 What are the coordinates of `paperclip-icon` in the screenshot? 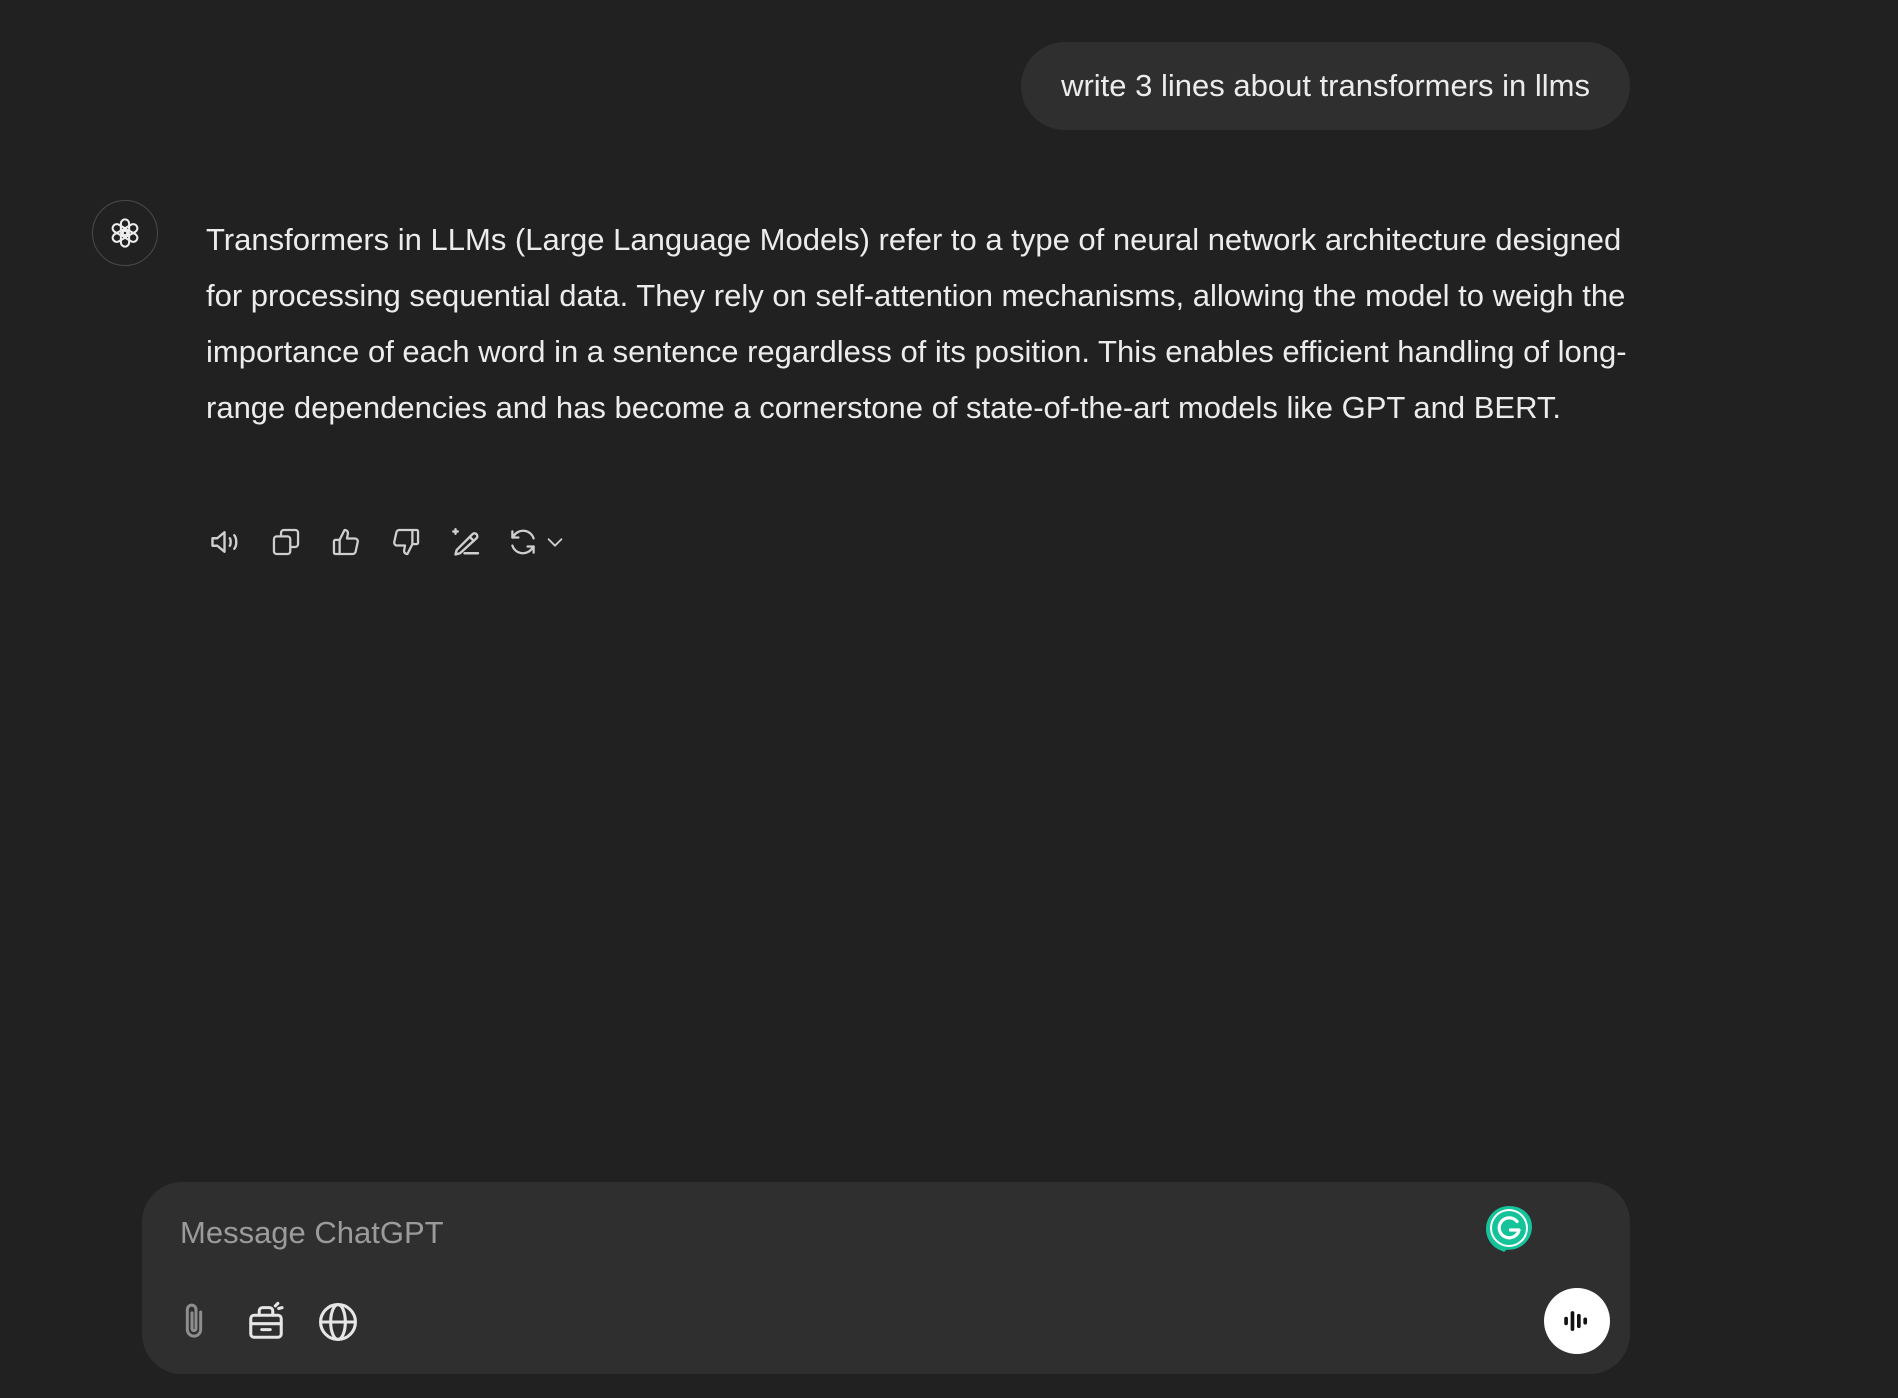 It's located at (194, 1320).